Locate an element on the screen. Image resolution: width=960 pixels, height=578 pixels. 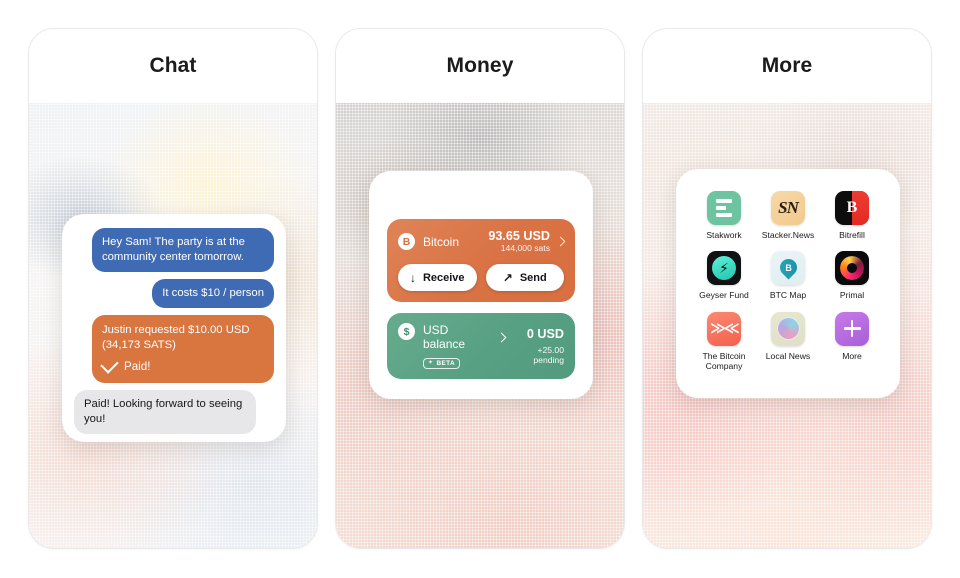
usd-balance-label-row: USD balance is located at coordinates (465, 337).